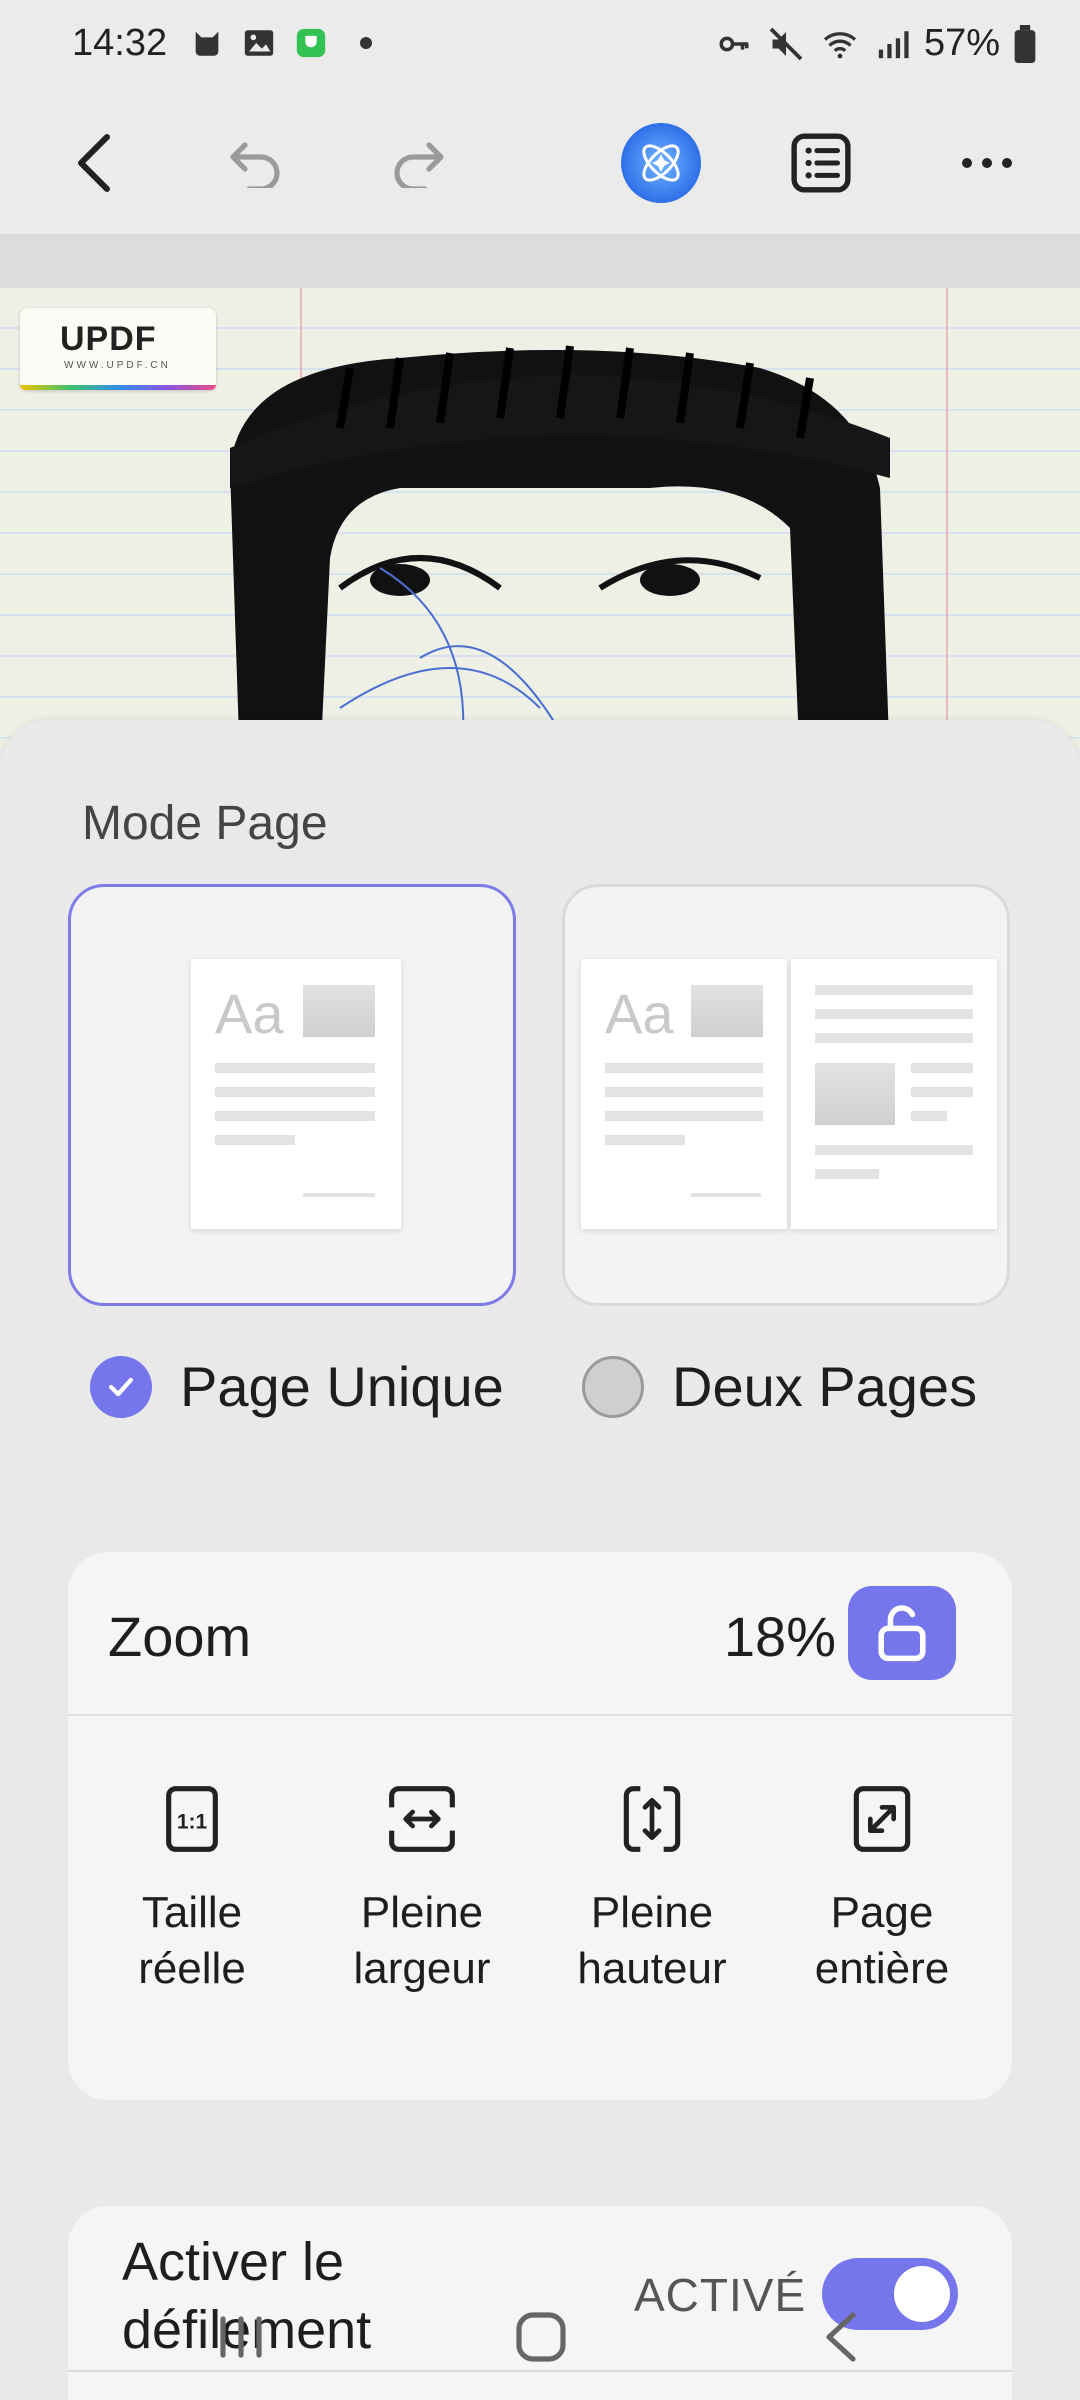 This screenshot has height=2400, width=1080. I want to click on fit-page-icon, so click(882, 1819).